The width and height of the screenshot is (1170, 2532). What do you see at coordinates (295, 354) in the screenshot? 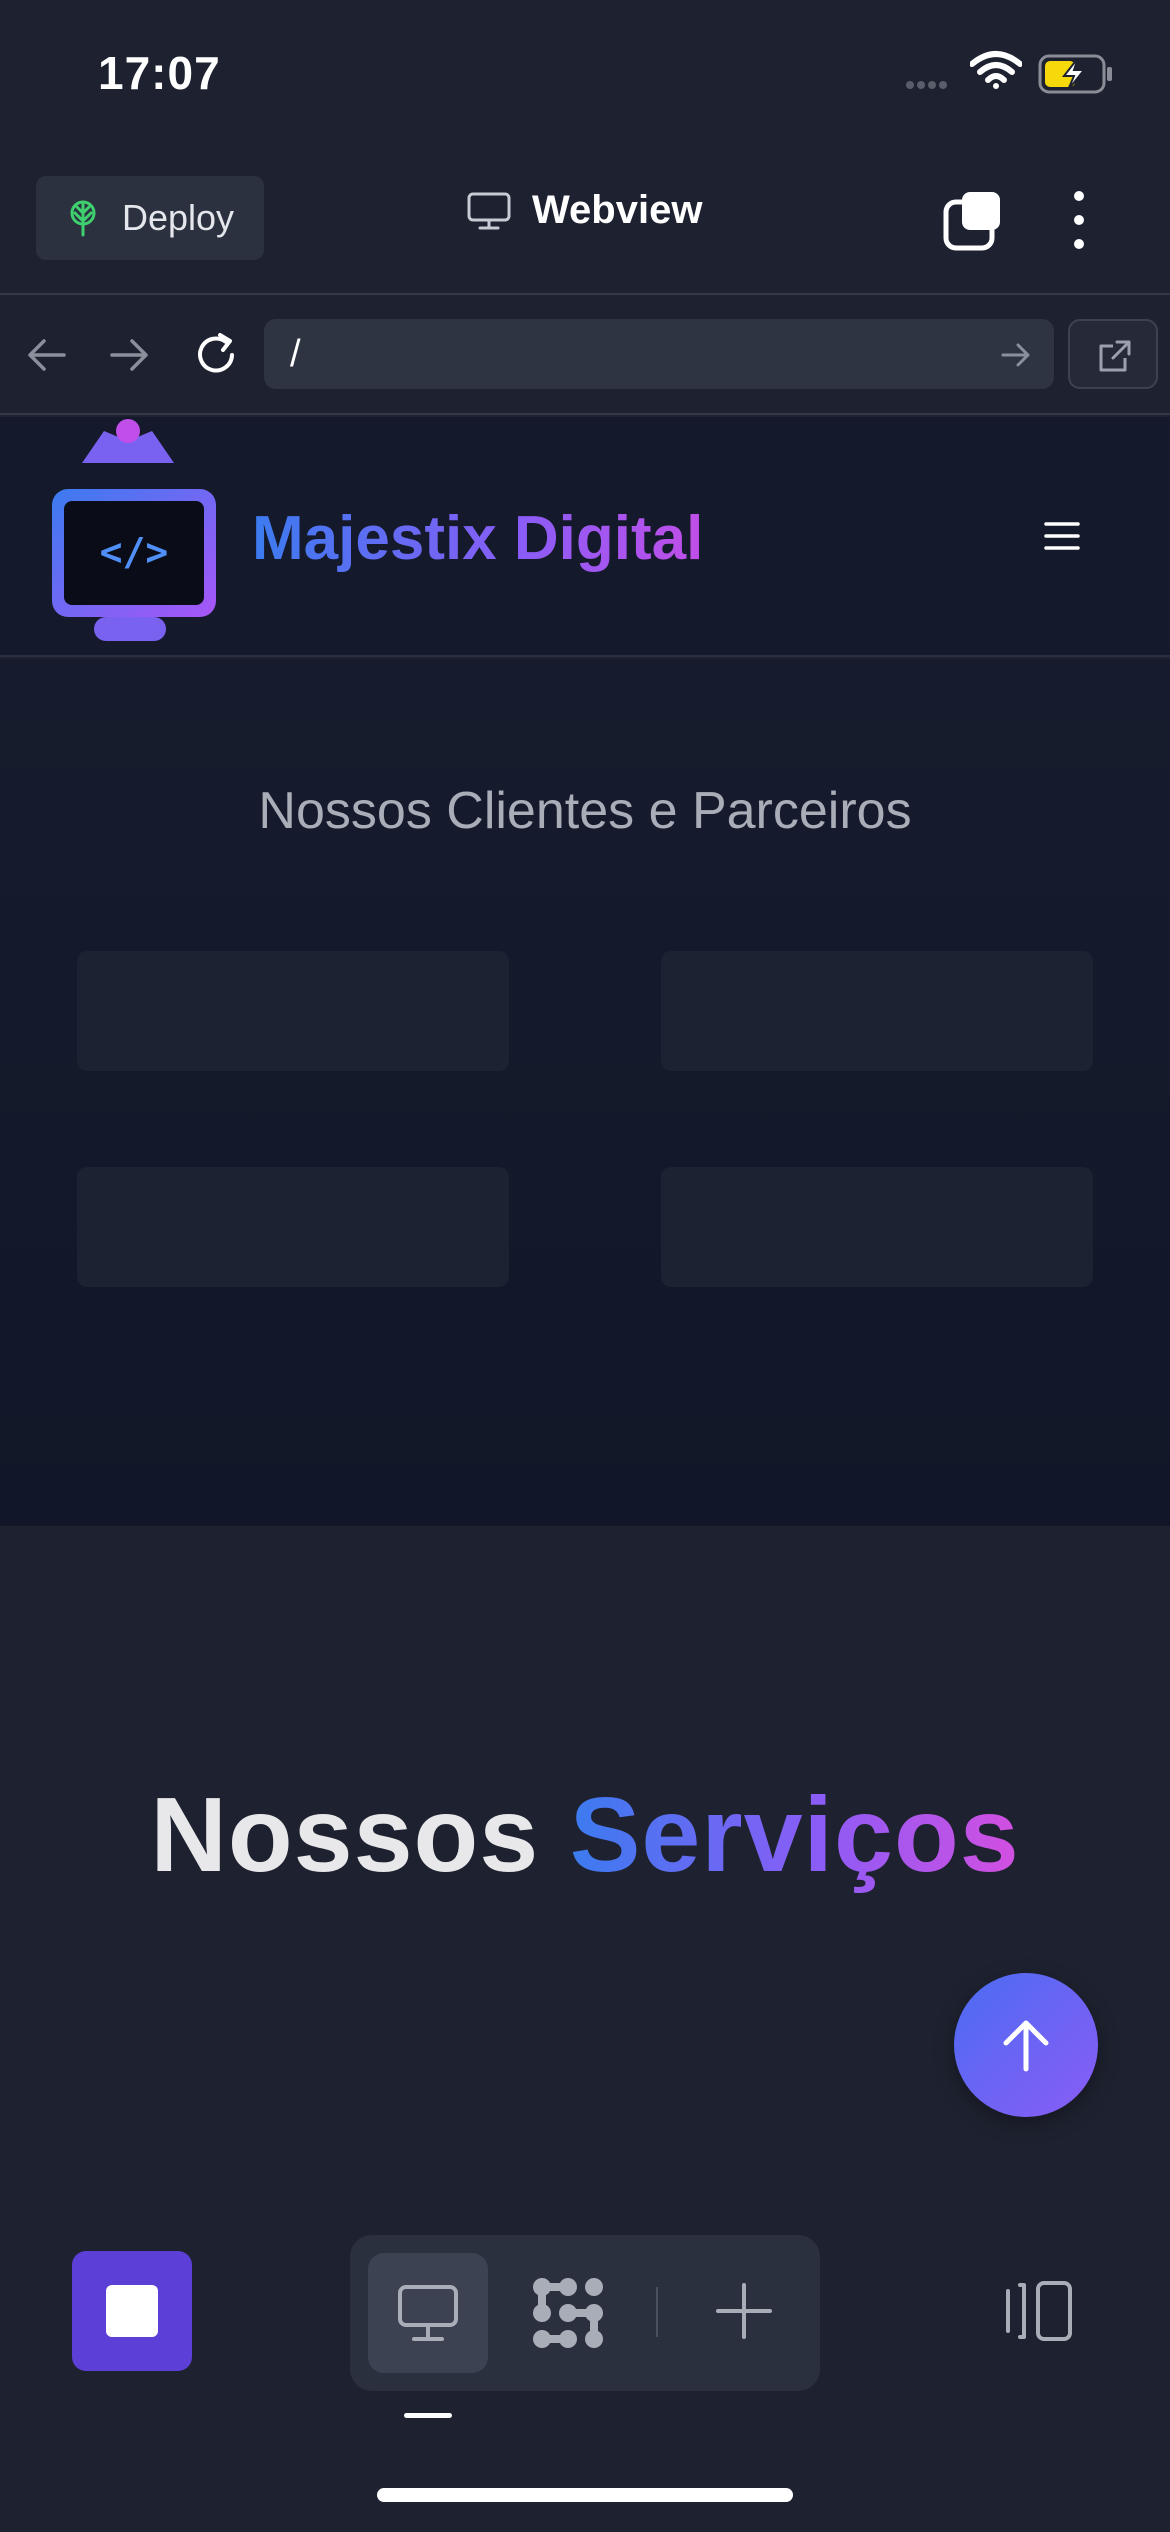
I see `url-text: /` at bounding box center [295, 354].